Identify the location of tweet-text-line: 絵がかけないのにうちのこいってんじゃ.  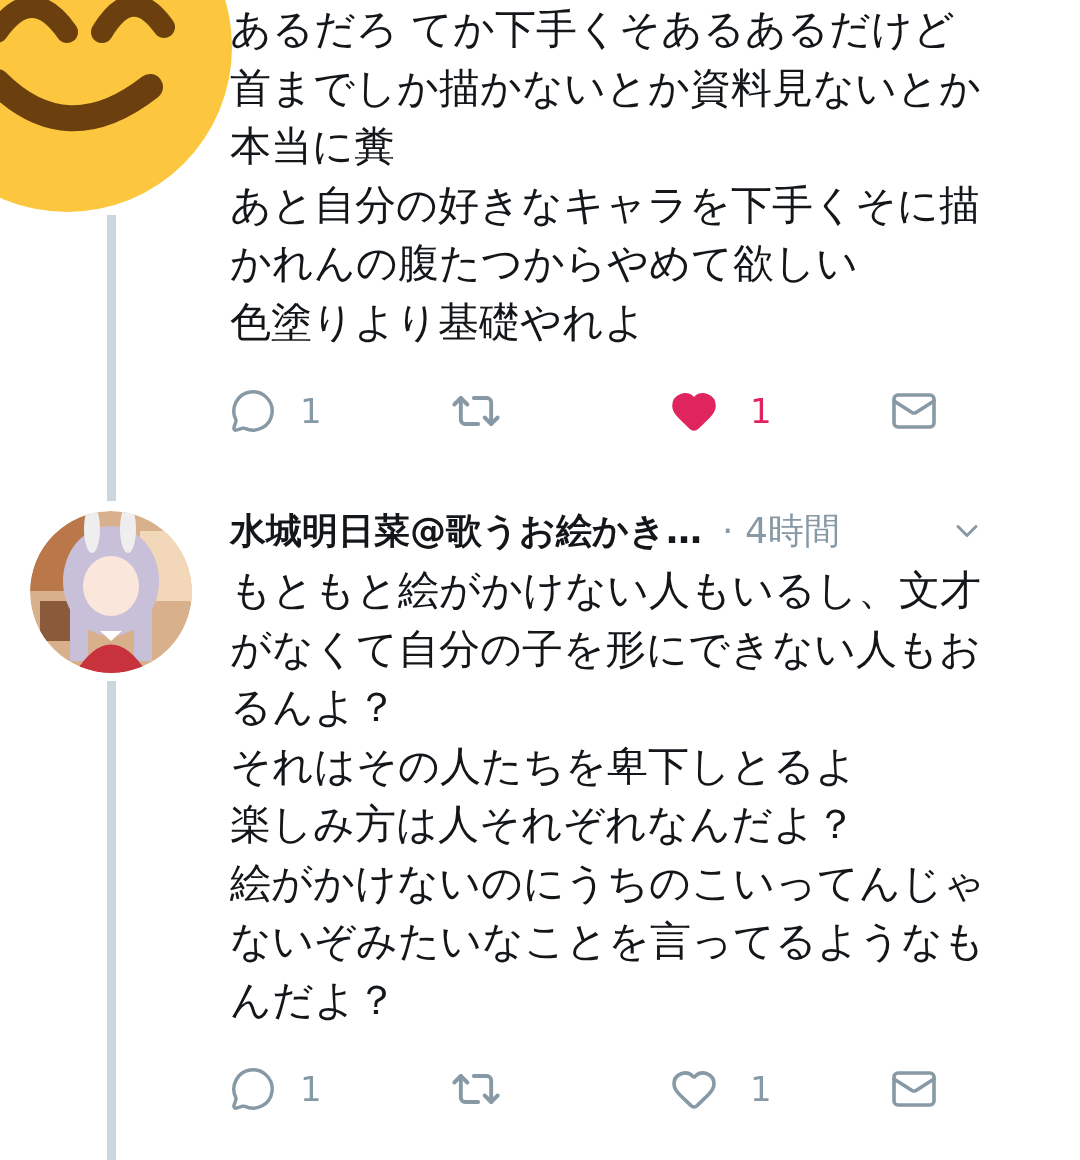
(607, 883).